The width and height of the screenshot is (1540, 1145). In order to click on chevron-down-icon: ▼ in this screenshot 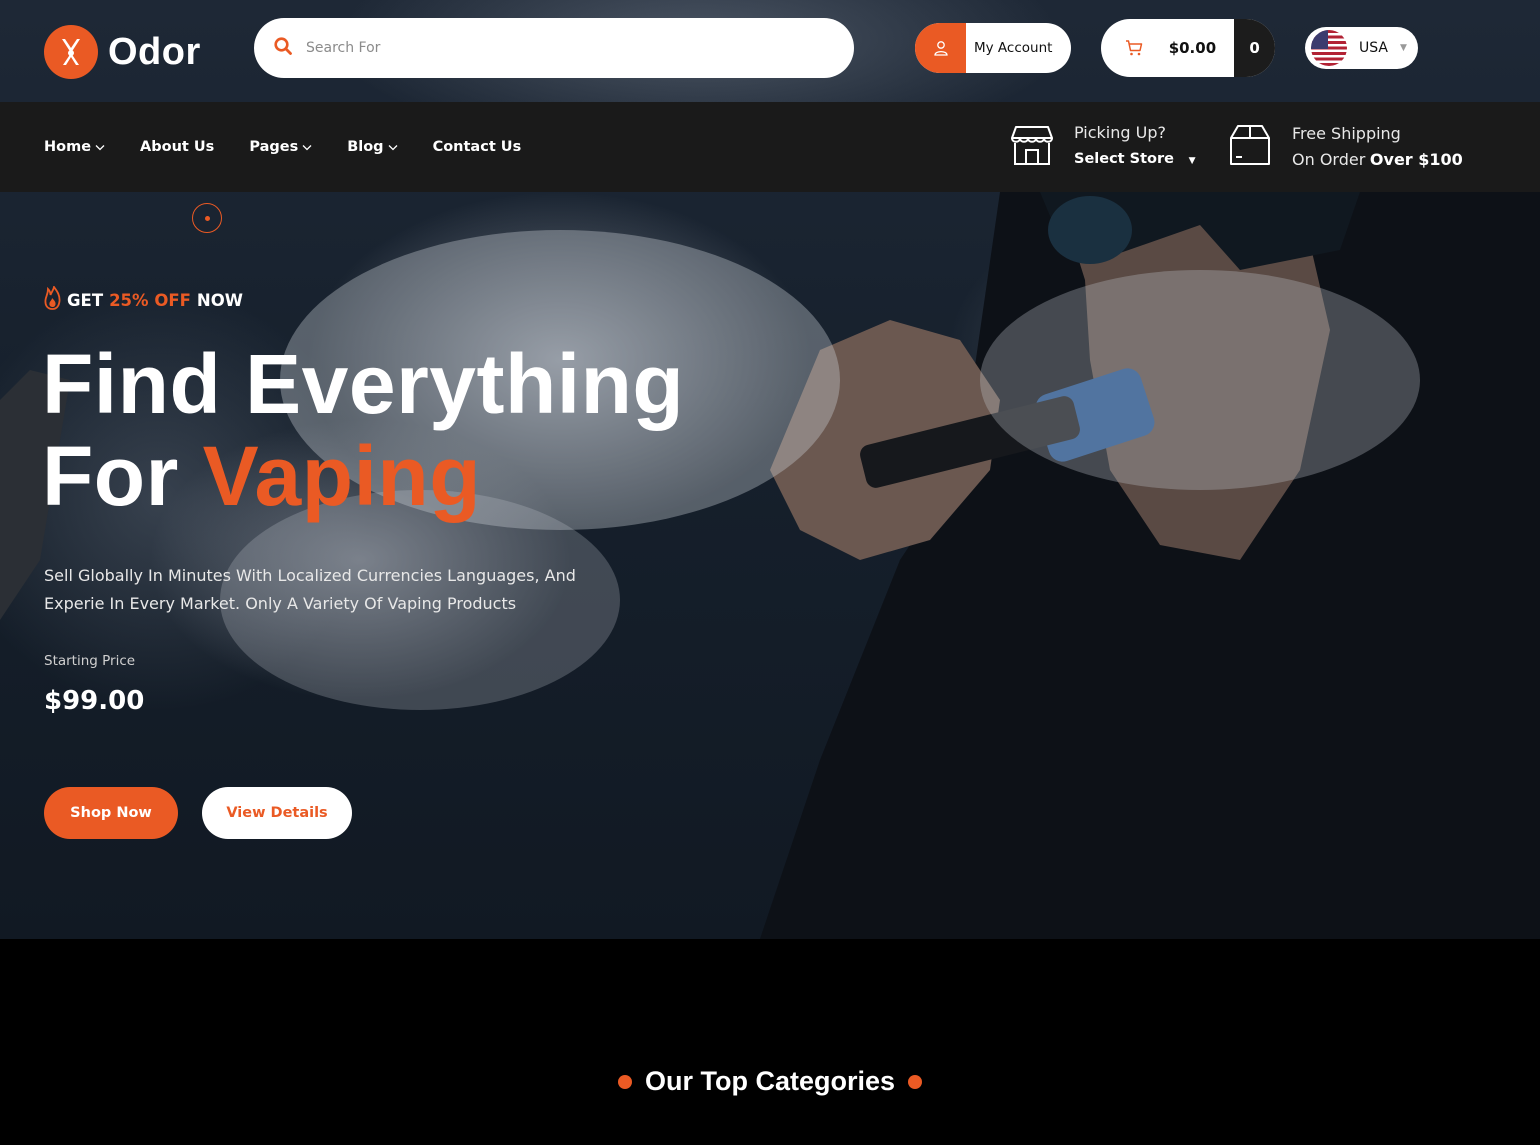, I will do `click(1403, 48)`.